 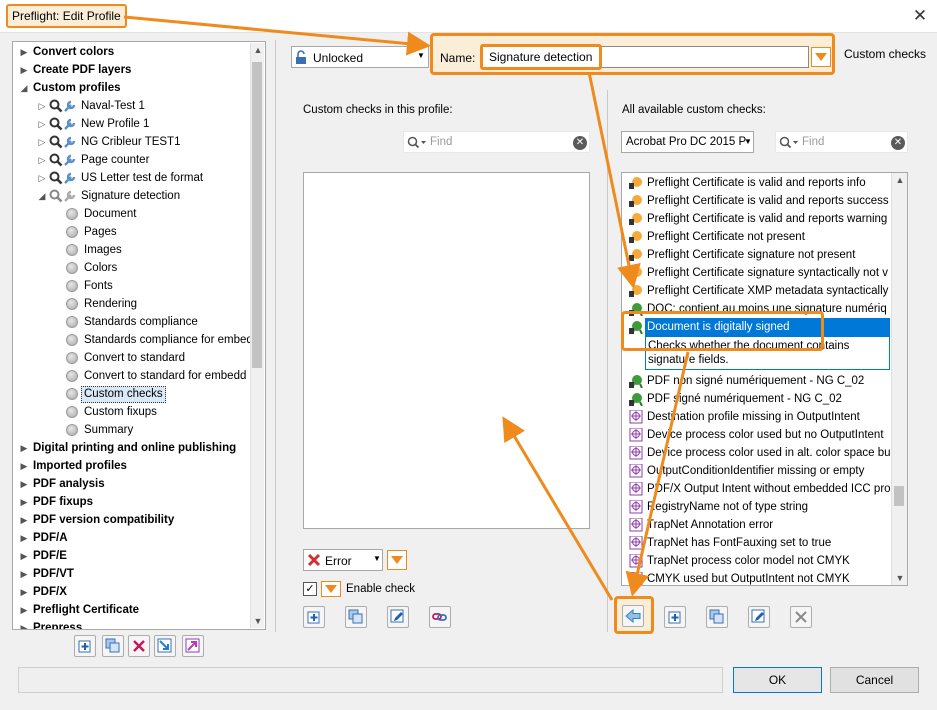 I want to click on tree-item: Pages, so click(x=132, y=232).